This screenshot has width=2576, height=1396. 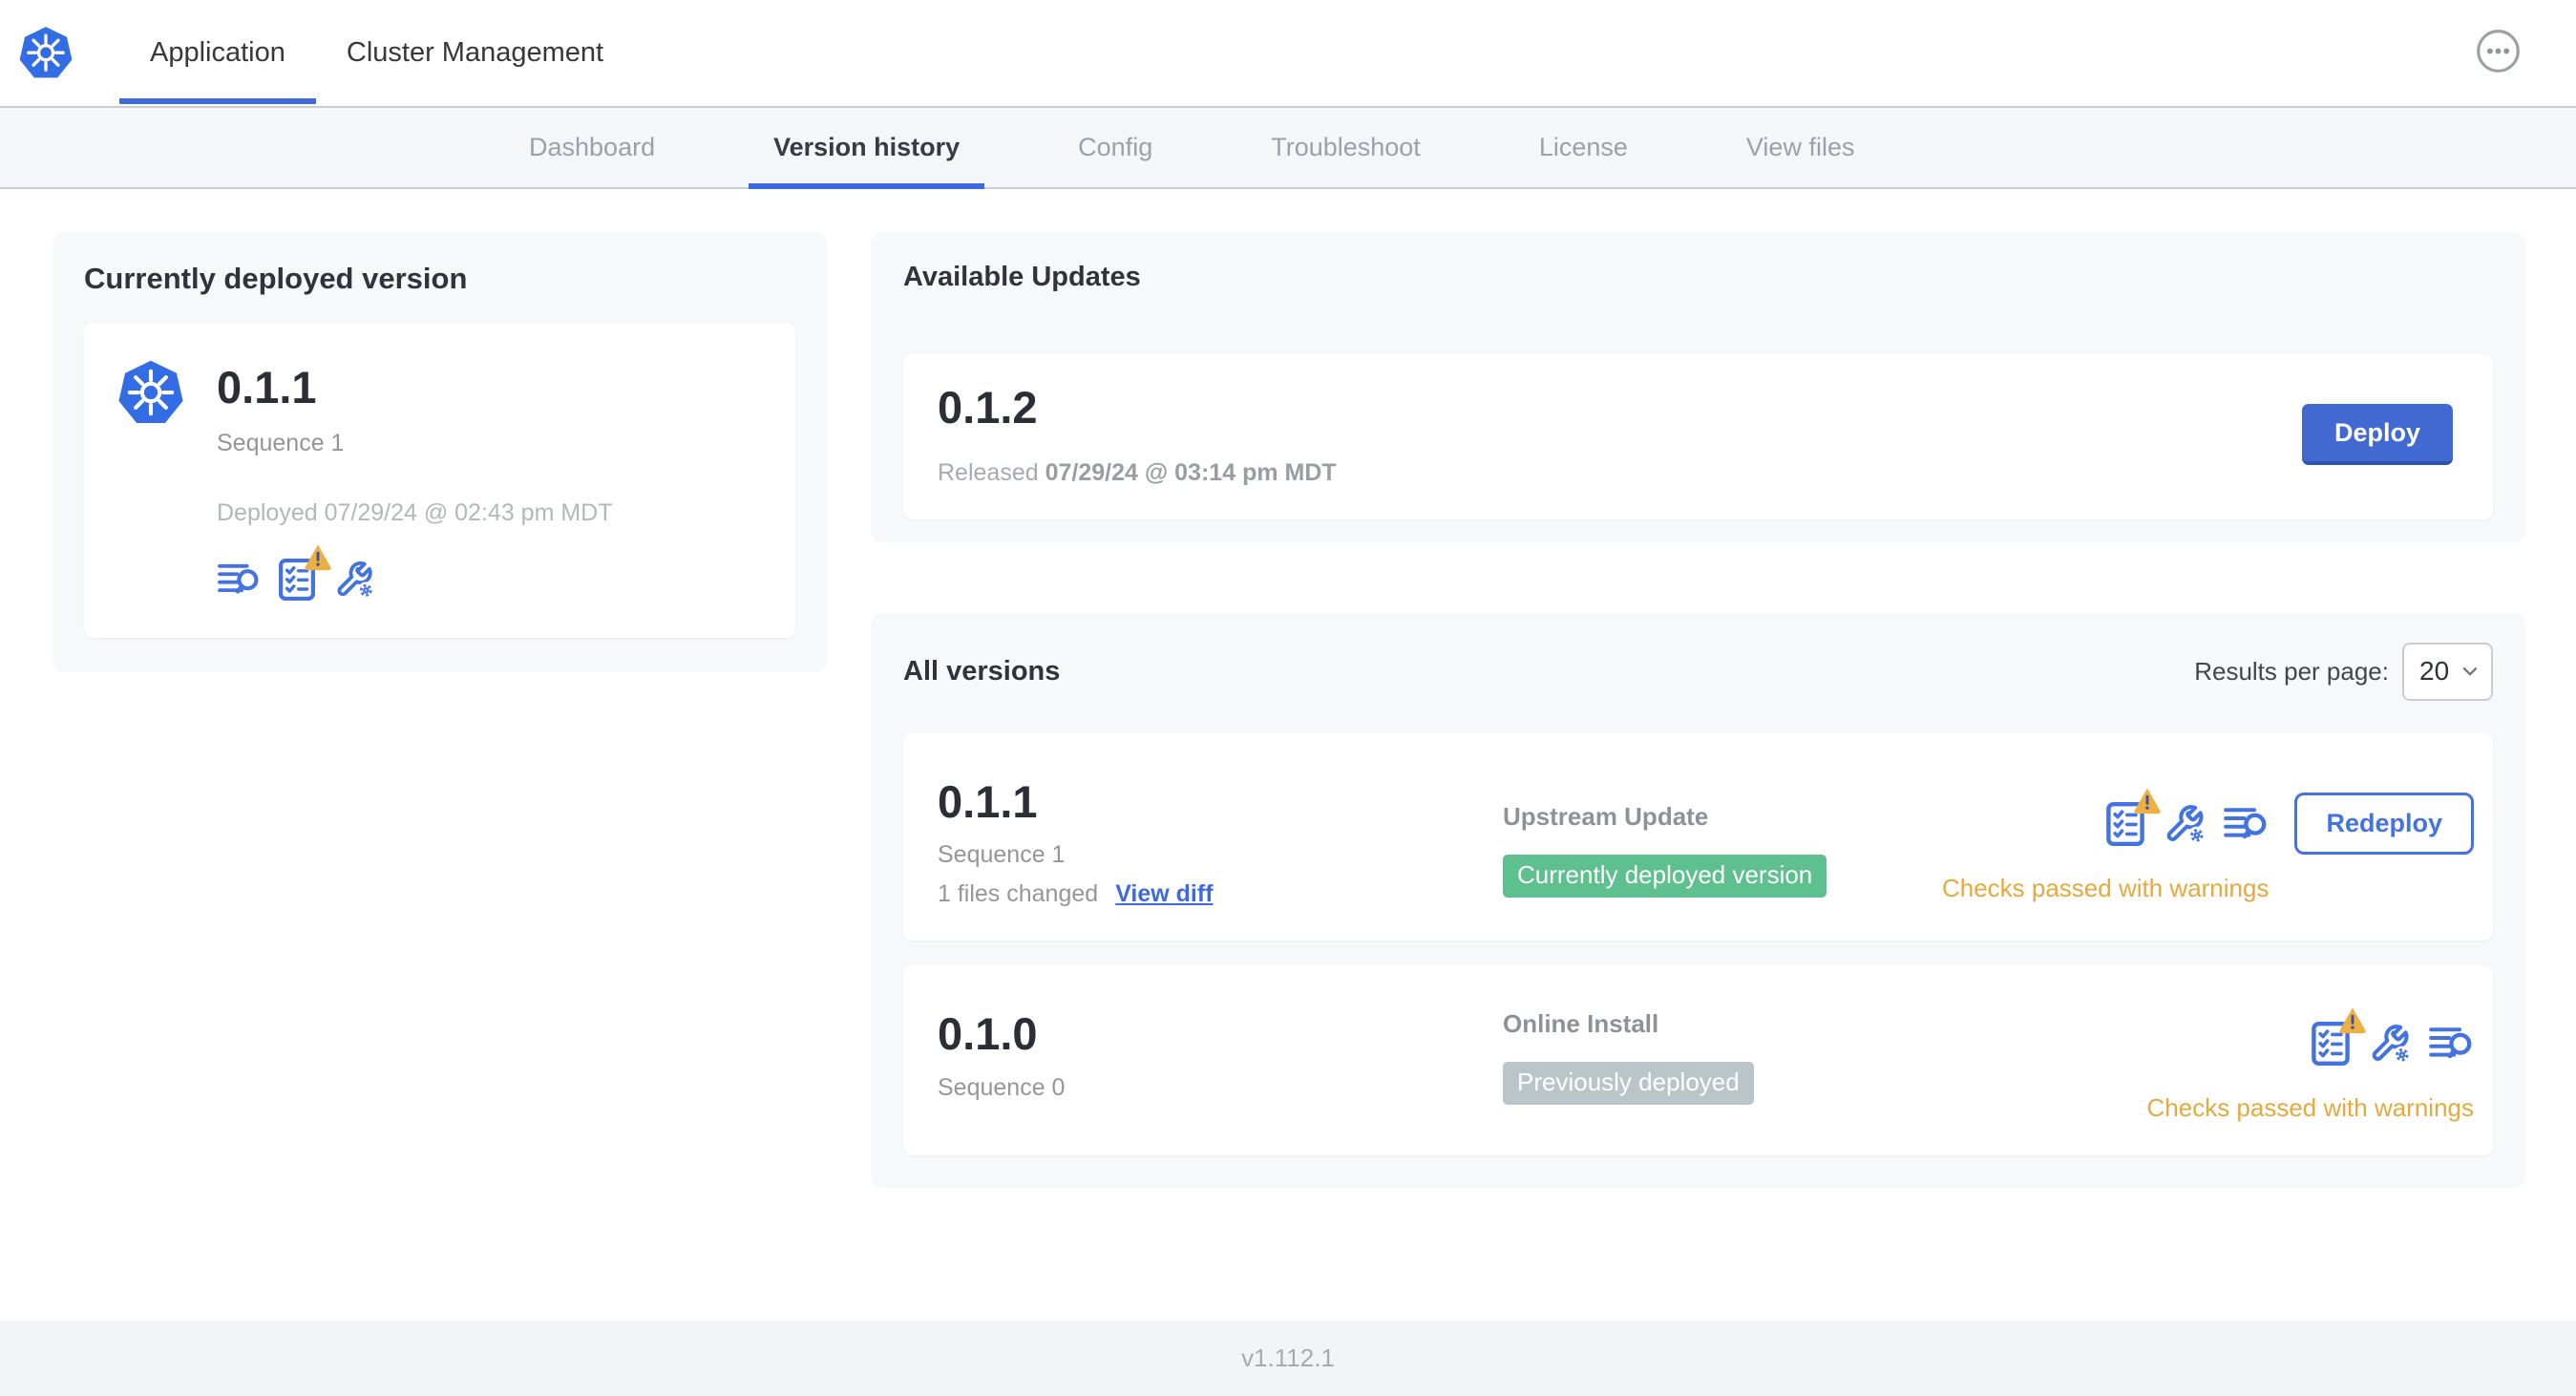 What do you see at coordinates (1018, 894) in the screenshot?
I see `files-changed-label: 1 files changed` at bounding box center [1018, 894].